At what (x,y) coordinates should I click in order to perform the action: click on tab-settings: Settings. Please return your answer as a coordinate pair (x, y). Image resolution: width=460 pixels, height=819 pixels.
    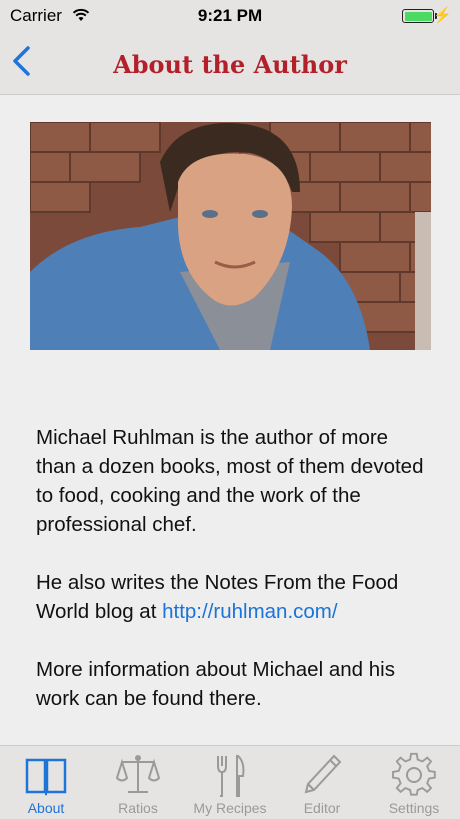
    Looking at the image, I should click on (414, 782).